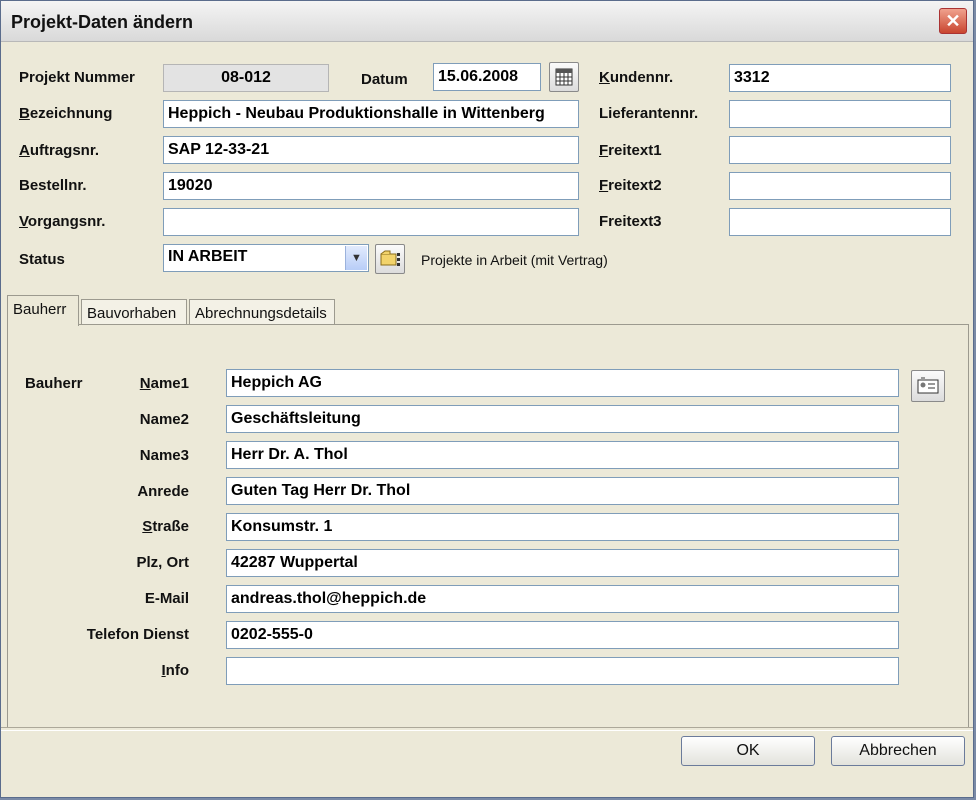 The height and width of the screenshot is (800, 976). I want to click on lieferantennr-label: Lieferantennr., so click(649, 113).